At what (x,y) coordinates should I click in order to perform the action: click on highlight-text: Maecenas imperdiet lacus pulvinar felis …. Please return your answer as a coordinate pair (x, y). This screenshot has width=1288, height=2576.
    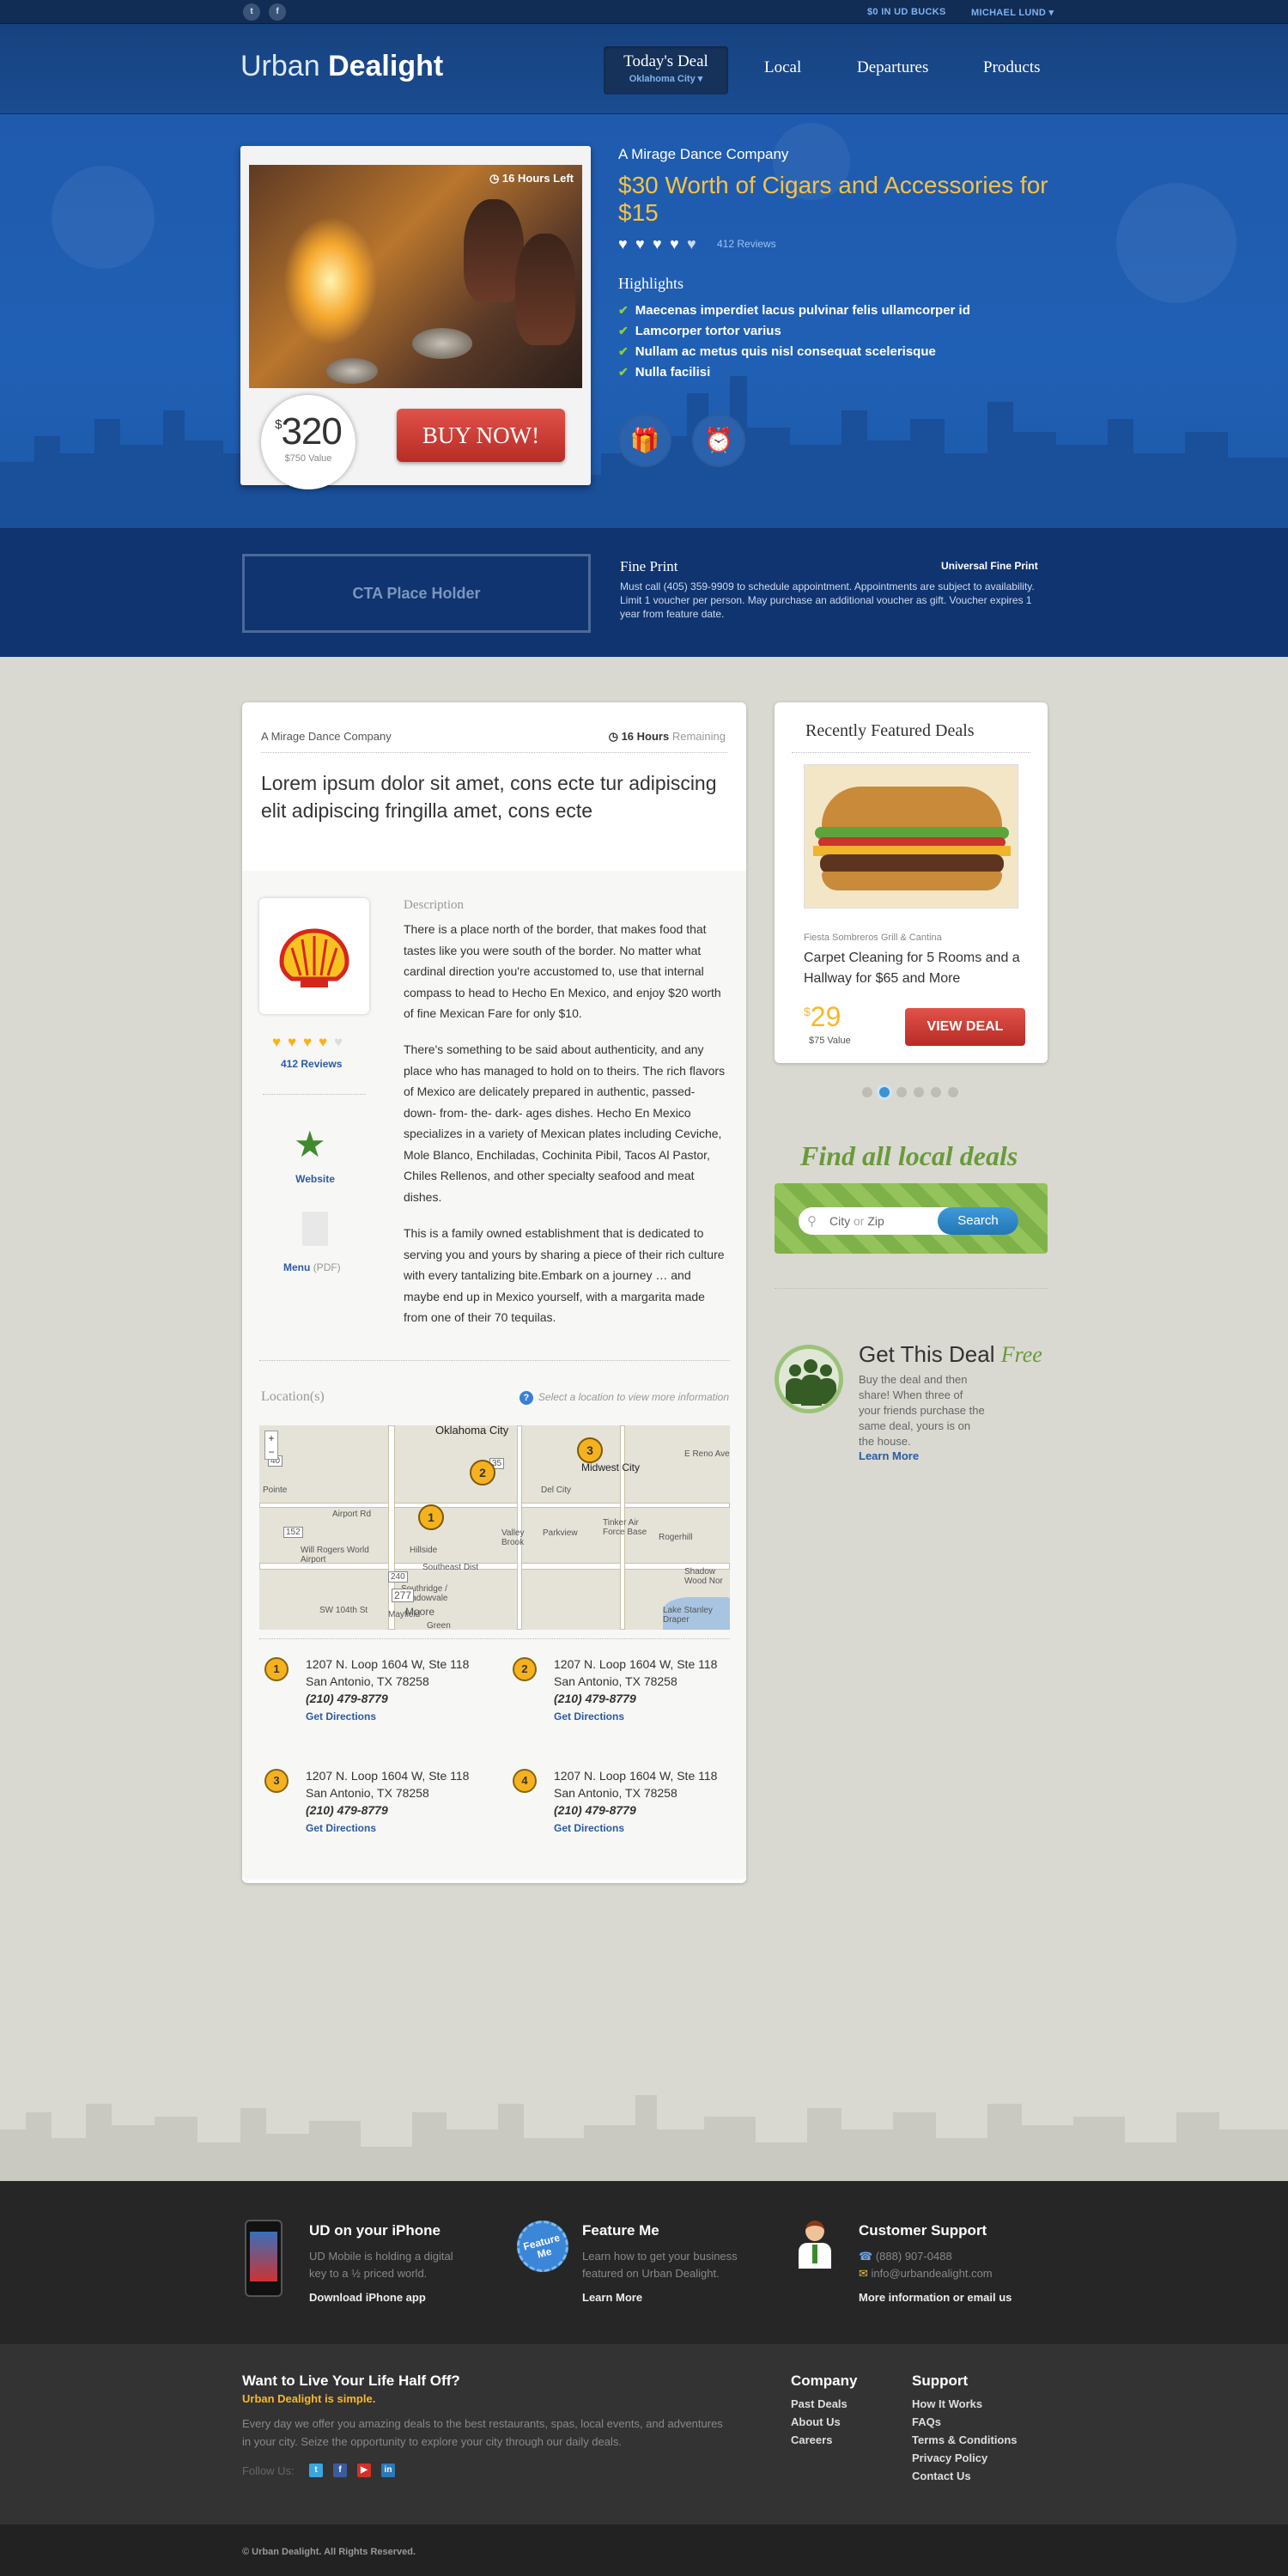
    Looking at the image, I should click on (802, 311).